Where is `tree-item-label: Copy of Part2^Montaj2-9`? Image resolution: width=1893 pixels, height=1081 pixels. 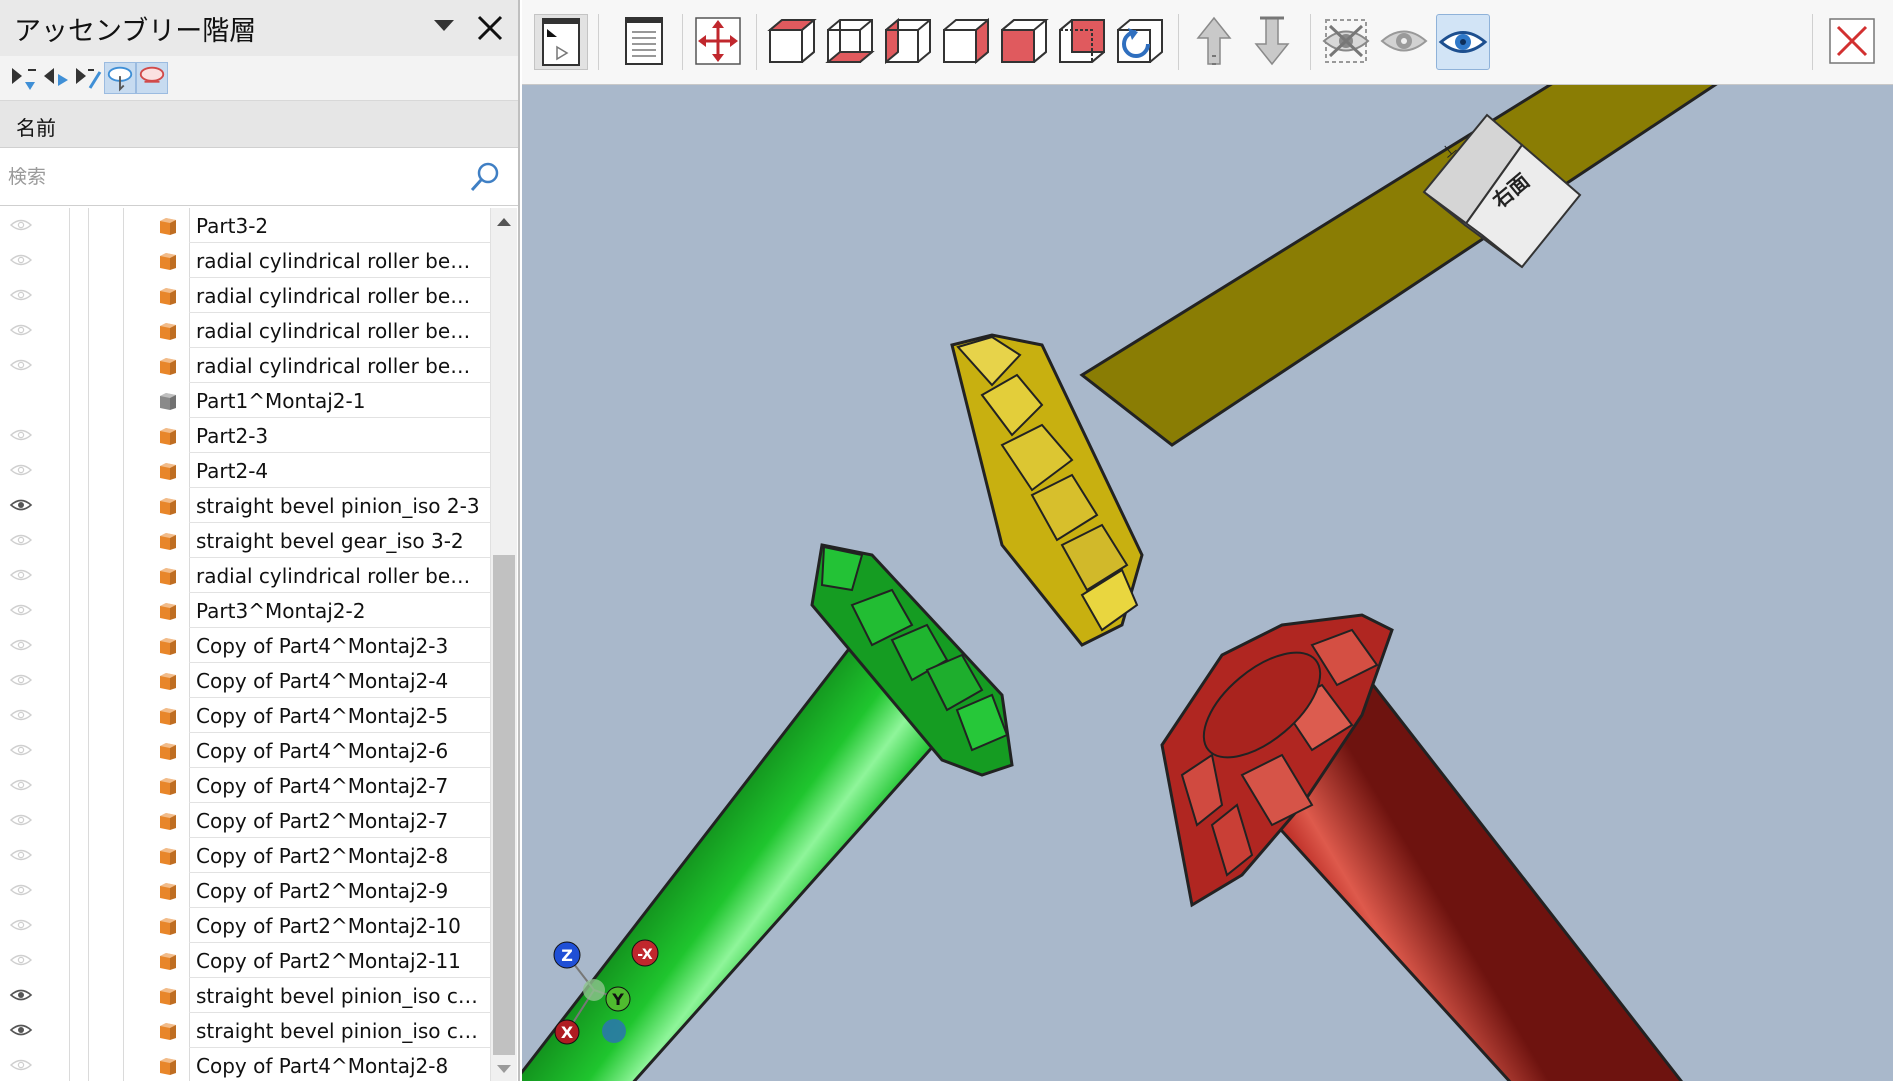
tree-item-label: Copy of Part2^Montaj2-9 is located at coordinates (322, 891).